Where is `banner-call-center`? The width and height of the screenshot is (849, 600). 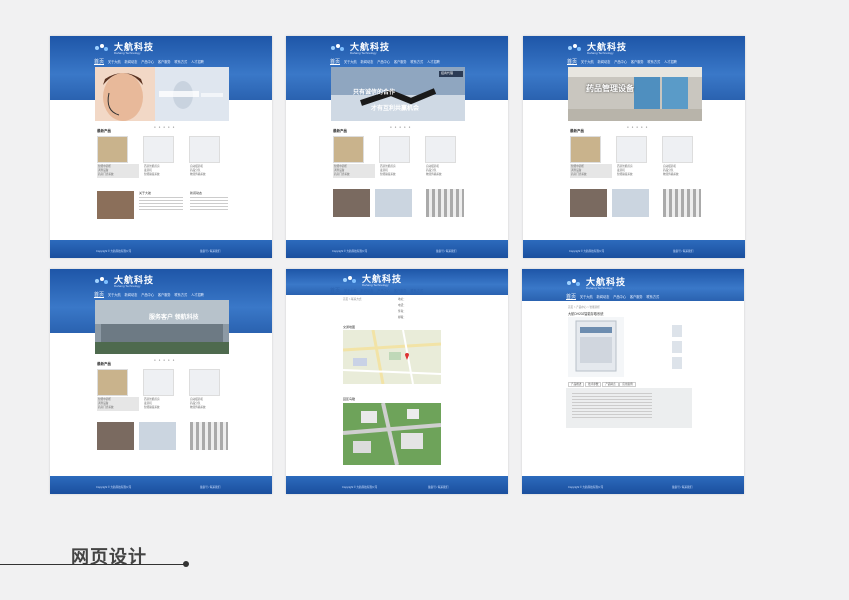 banner-call-center is located at coordinates (162, 94).